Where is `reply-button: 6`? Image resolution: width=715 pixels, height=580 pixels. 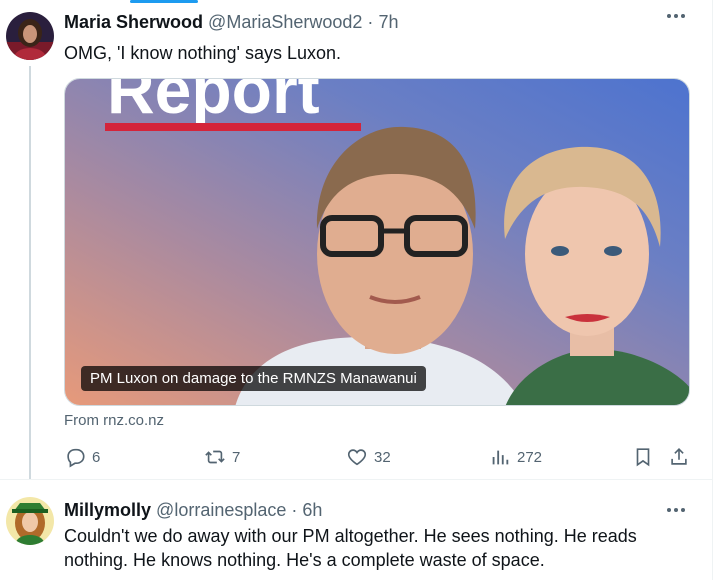 reply-button: 6 is located at coordinates (82, 457).